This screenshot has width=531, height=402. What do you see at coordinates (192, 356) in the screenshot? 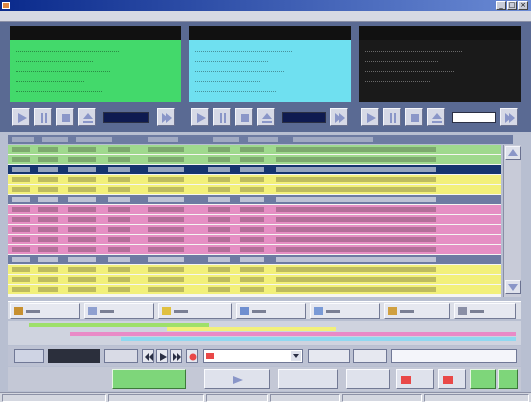
I see `record-button` at bounding box center [192, 356].